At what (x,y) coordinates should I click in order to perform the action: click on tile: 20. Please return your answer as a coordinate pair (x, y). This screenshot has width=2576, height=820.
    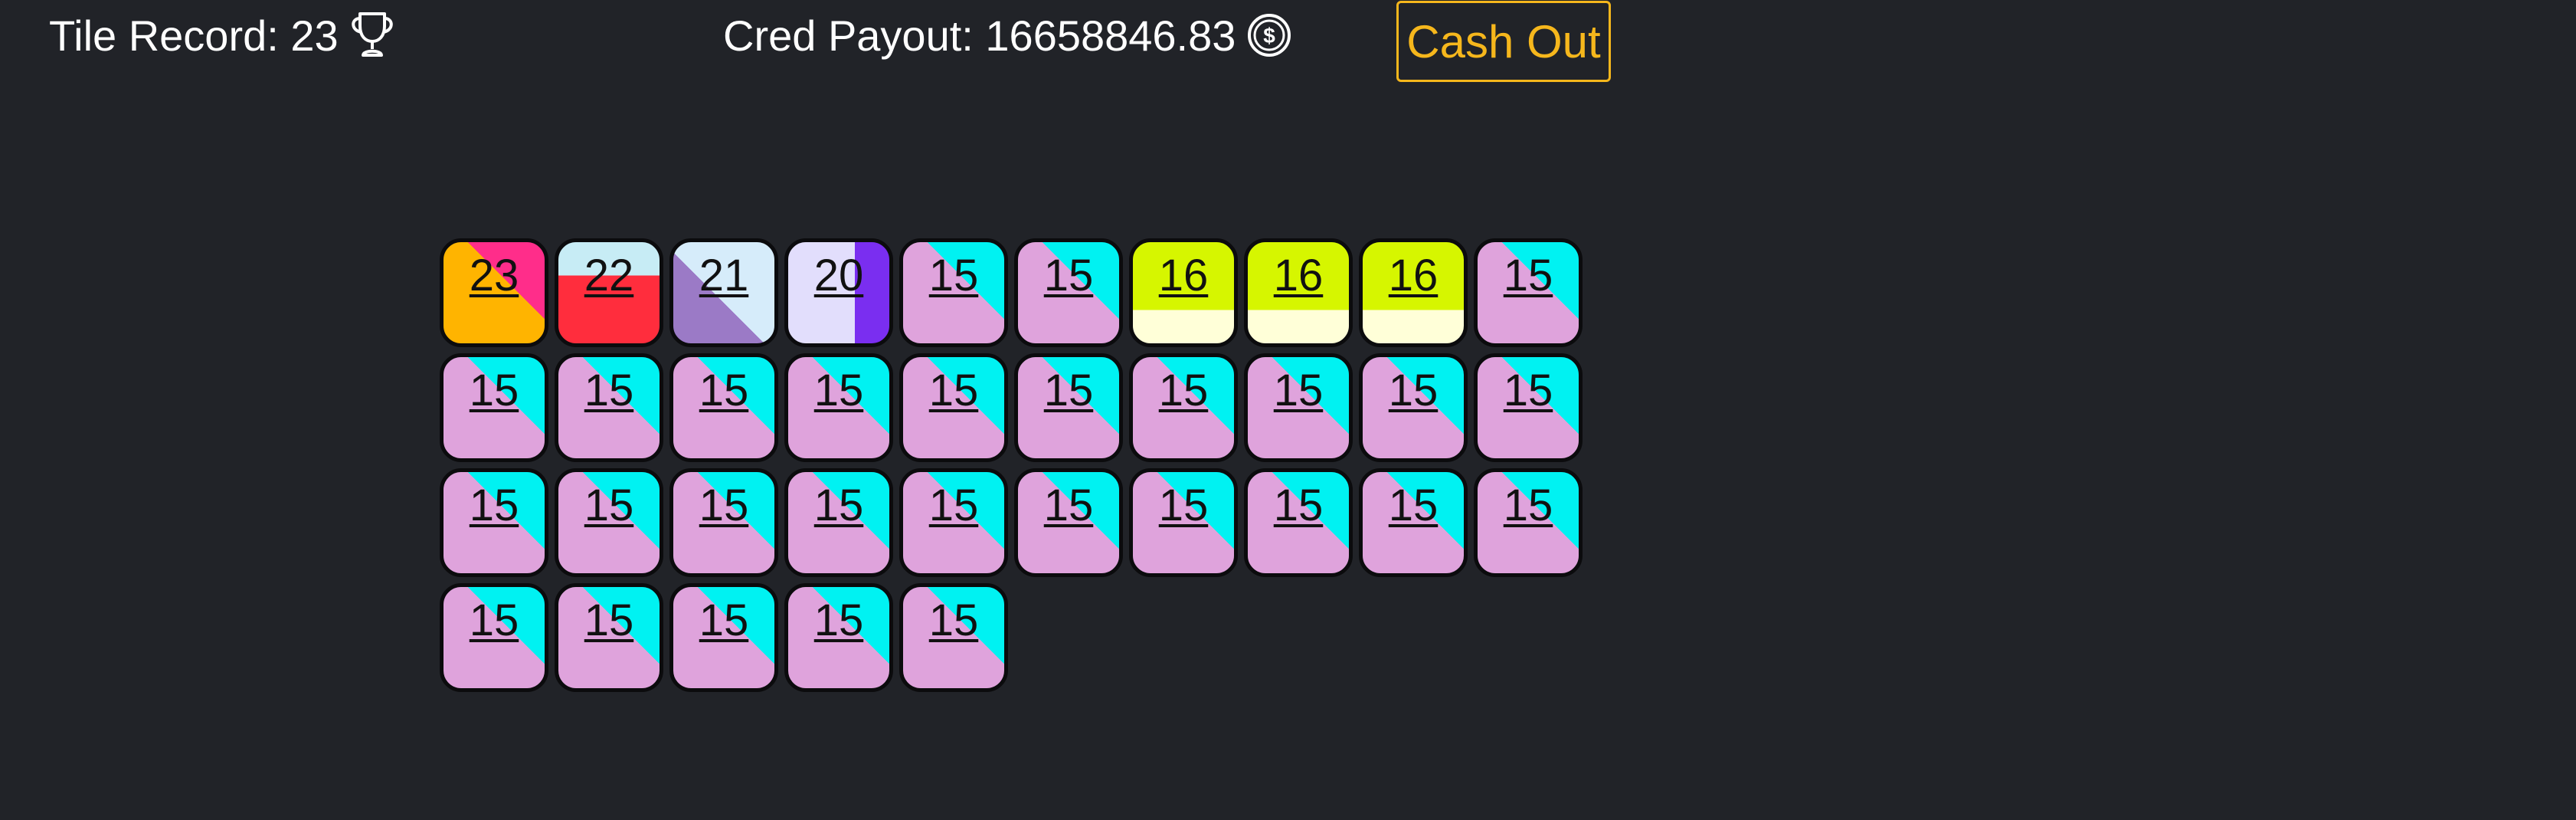
    Looking at the image, I should click on (838, 292).